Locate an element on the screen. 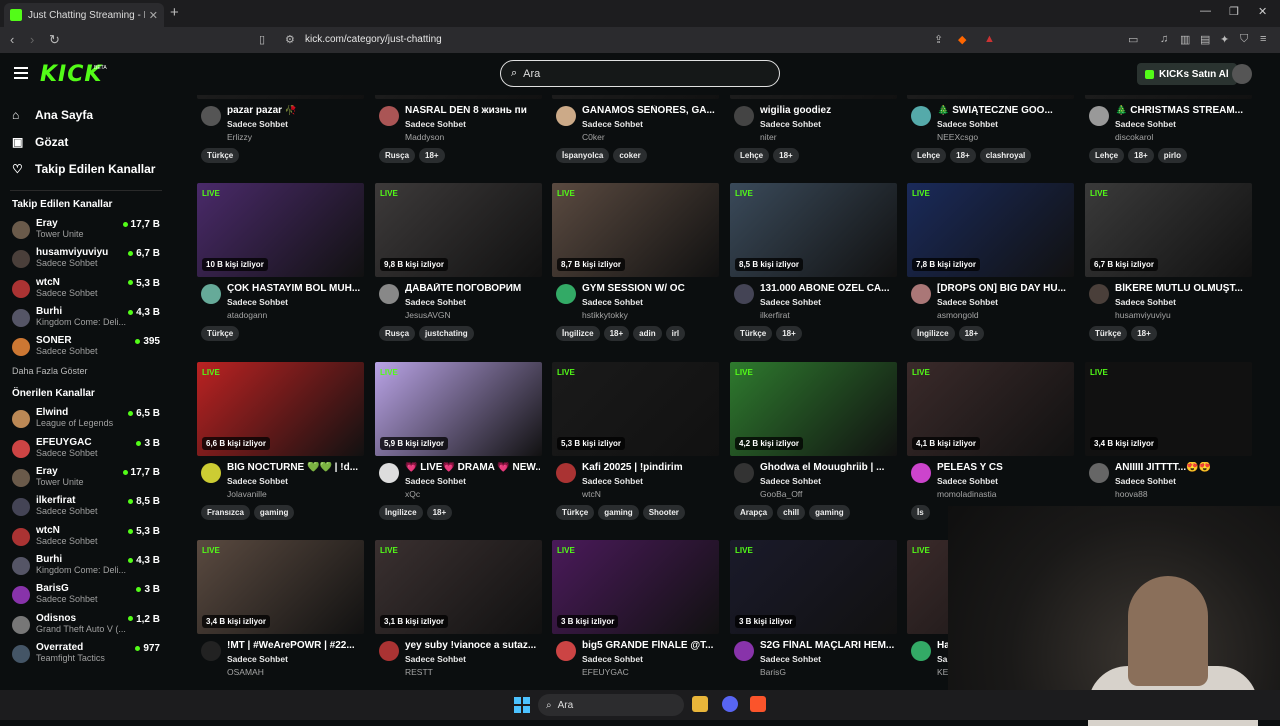 Image resolution: width=1280 pixels, height=726 pixels. stream-title: ANIIIII JITTTT...😍😍 is located at coordinates (1182, 467).